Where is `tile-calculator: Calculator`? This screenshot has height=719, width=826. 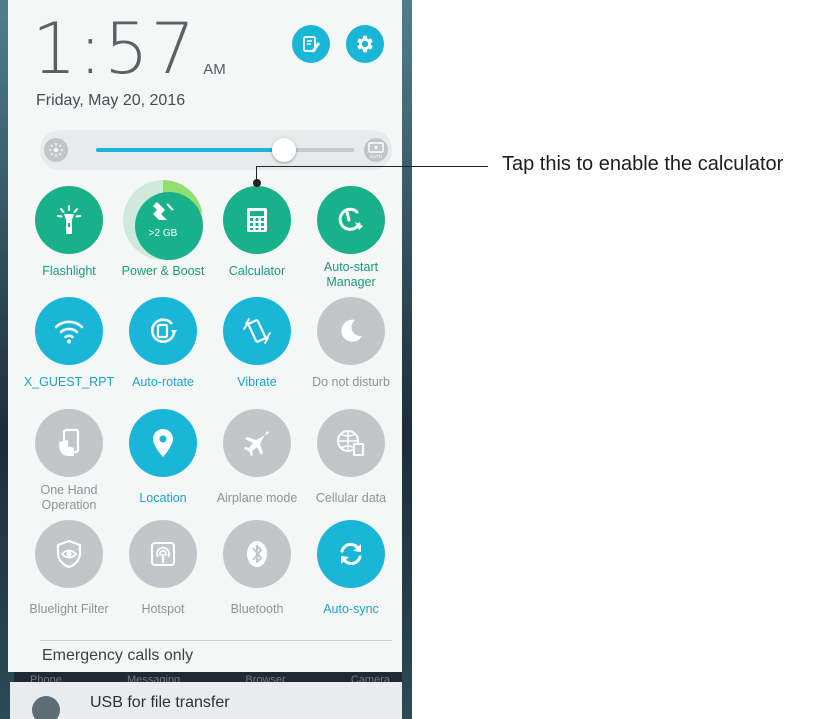
tile-calculator: Calculator is located at coordinates (257, 232).